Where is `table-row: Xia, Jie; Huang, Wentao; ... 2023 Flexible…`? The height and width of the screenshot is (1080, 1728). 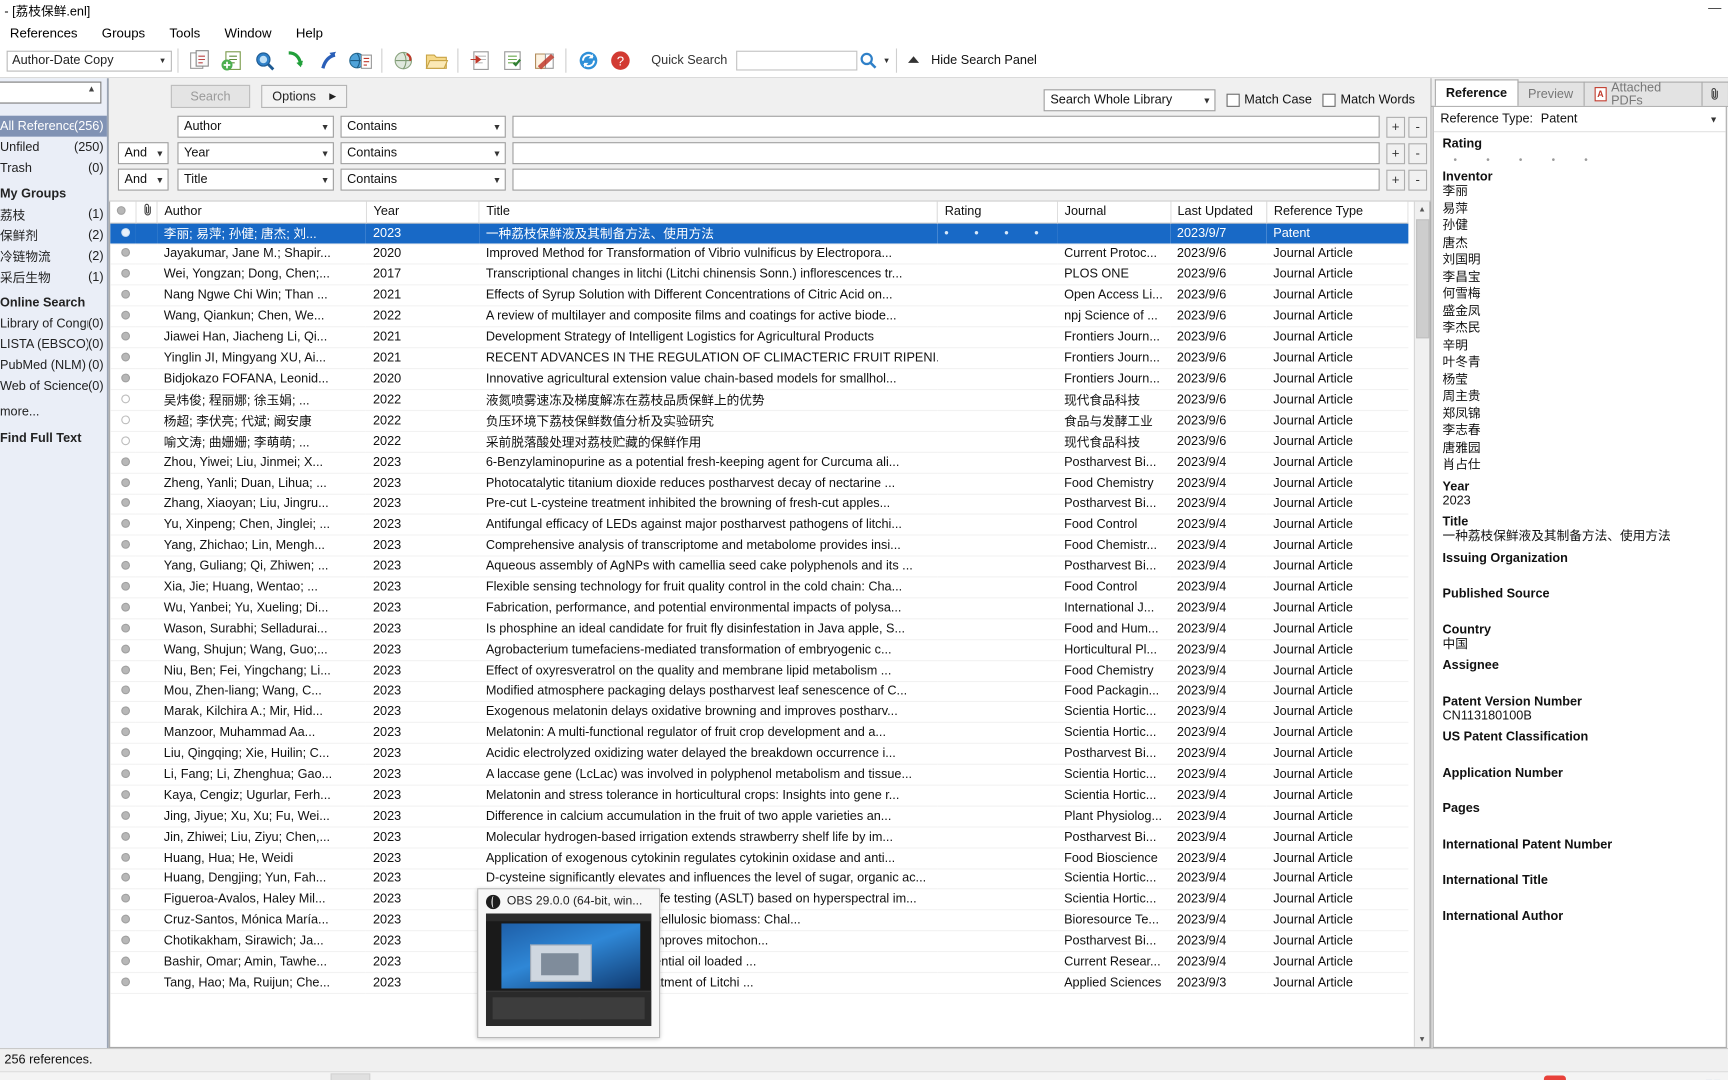 table-row: Xia, Jie; Huang, Wentao; ... 2023 Flexible… is located at coordinates (759, 587).